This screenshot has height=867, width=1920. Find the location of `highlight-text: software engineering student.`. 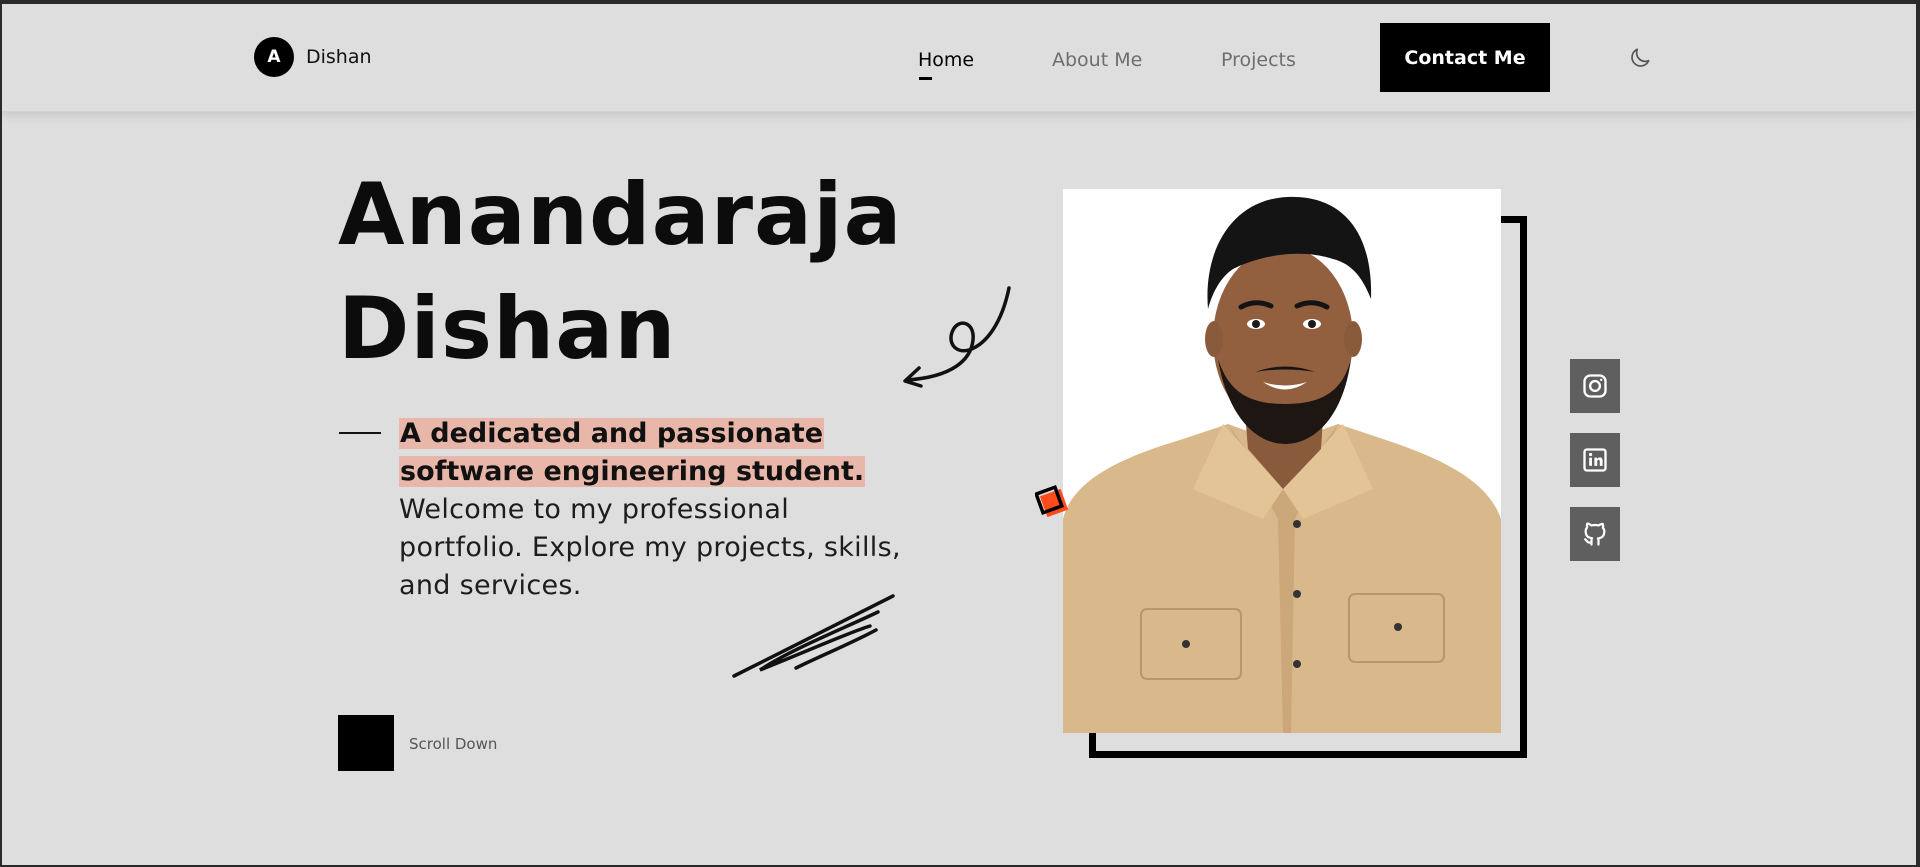

highlight-text: software engineering student. is located at coordinates (632, 471).